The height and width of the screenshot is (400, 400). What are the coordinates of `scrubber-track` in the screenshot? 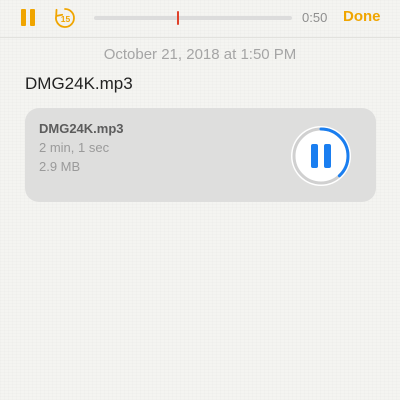 It's located at (193, 18).